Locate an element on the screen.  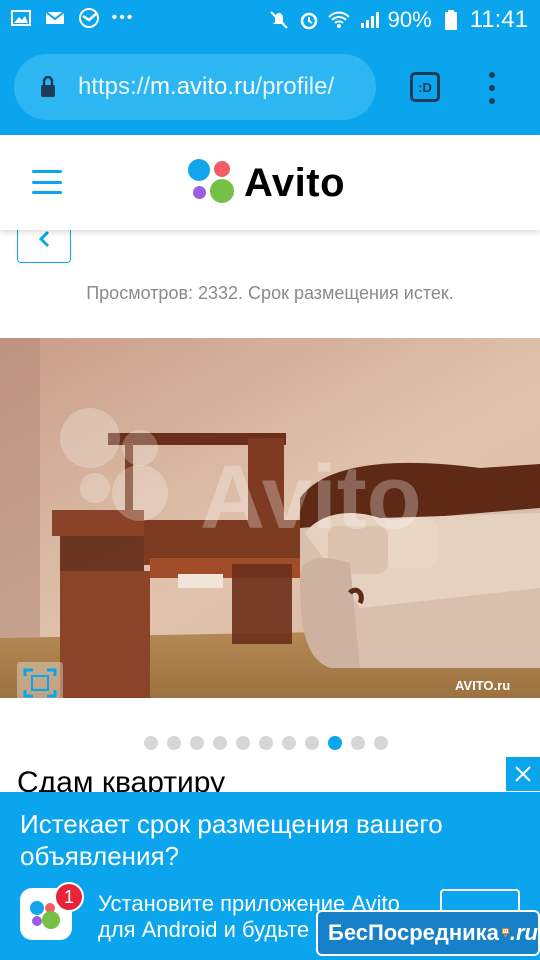
url-text: https://m.avito.ru/profile/ is located at coordinates (206, 87).